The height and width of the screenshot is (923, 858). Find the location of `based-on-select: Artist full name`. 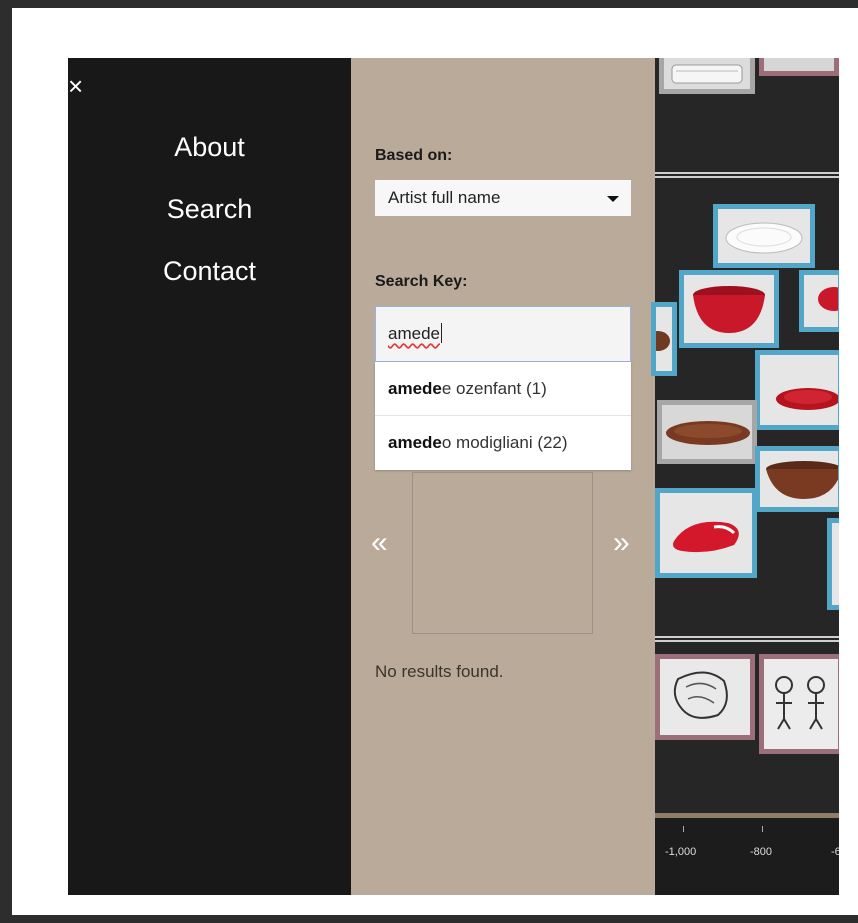

based-on-select: Artist full name is located at coordinates (503, 198).